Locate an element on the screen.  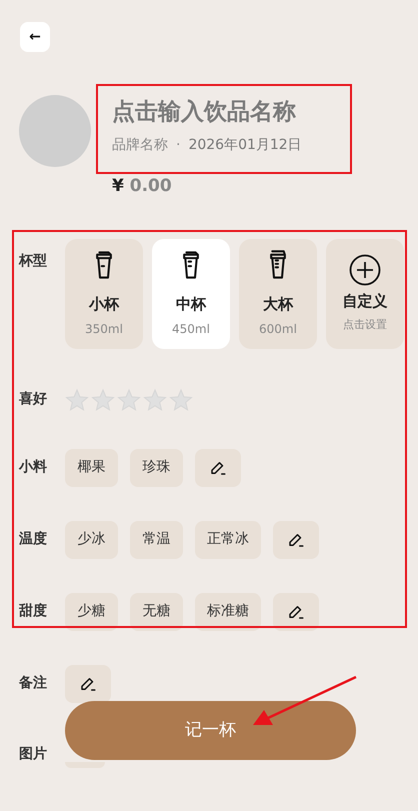
cup-size-option: 自定义 点击设置 is located at coordinates (365, 293).